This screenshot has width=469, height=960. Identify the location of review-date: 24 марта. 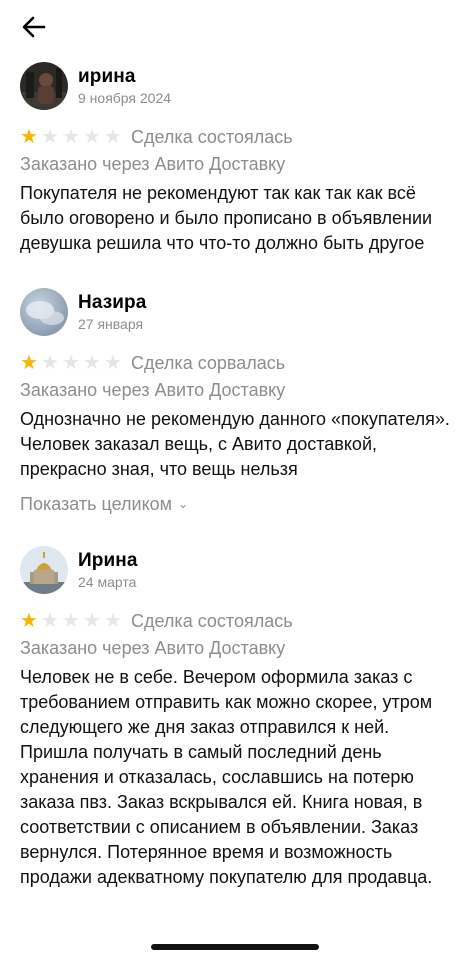
(107, 581).